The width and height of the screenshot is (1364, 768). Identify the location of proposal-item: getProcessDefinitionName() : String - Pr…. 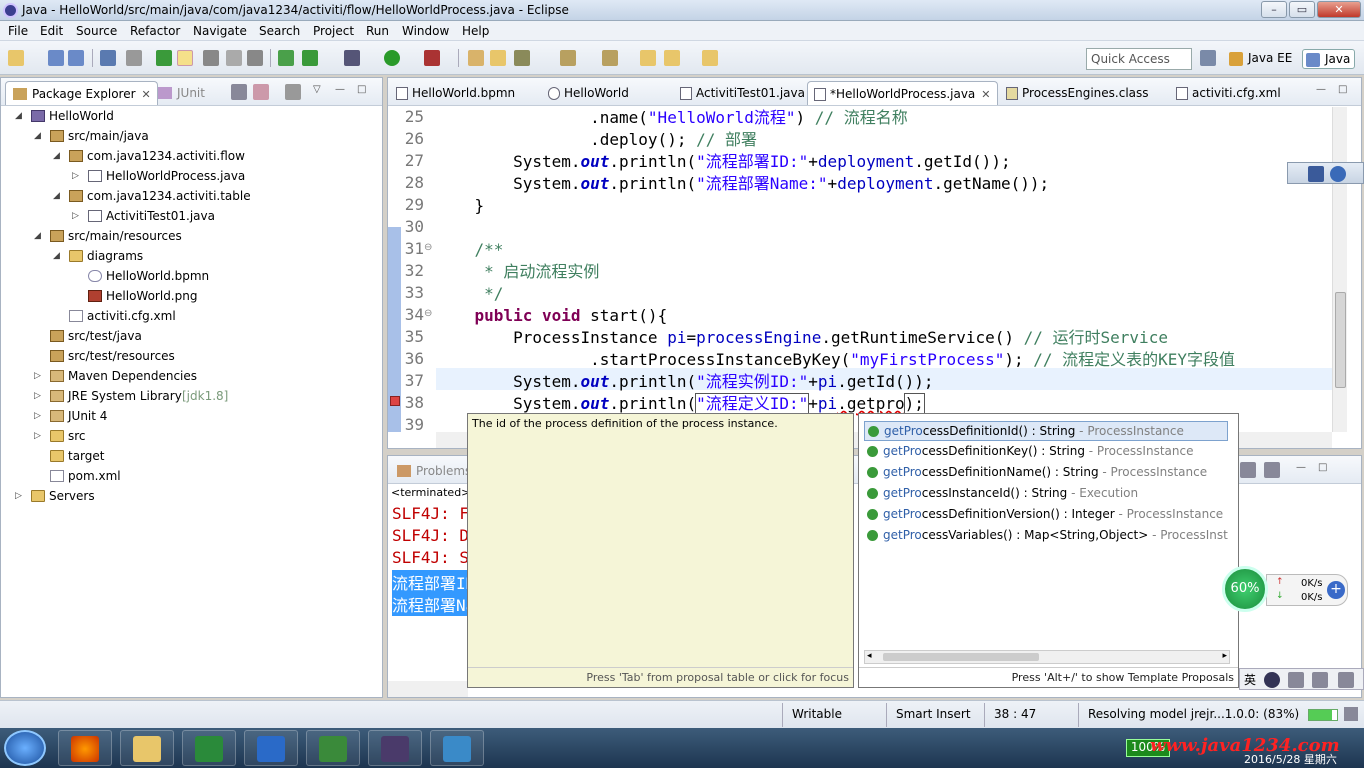
(1046, 473).